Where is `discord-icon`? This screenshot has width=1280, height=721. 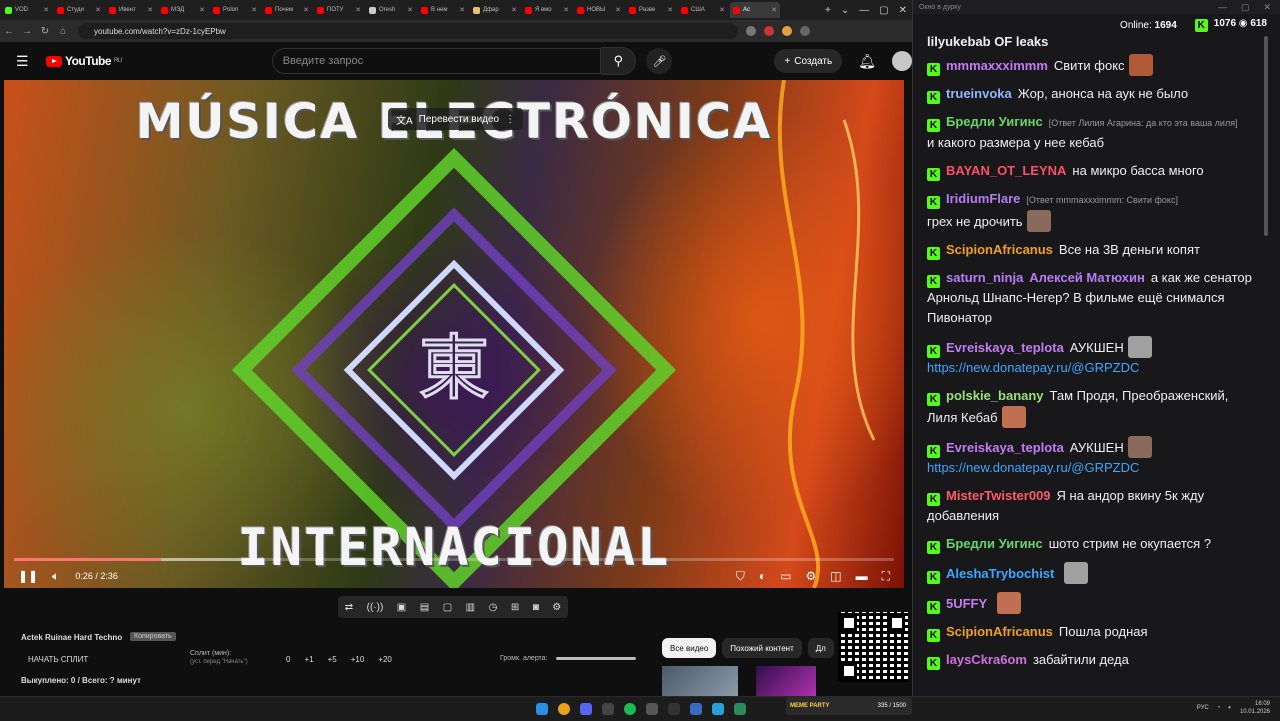 discord-icon is located at coordinates (586, 709).